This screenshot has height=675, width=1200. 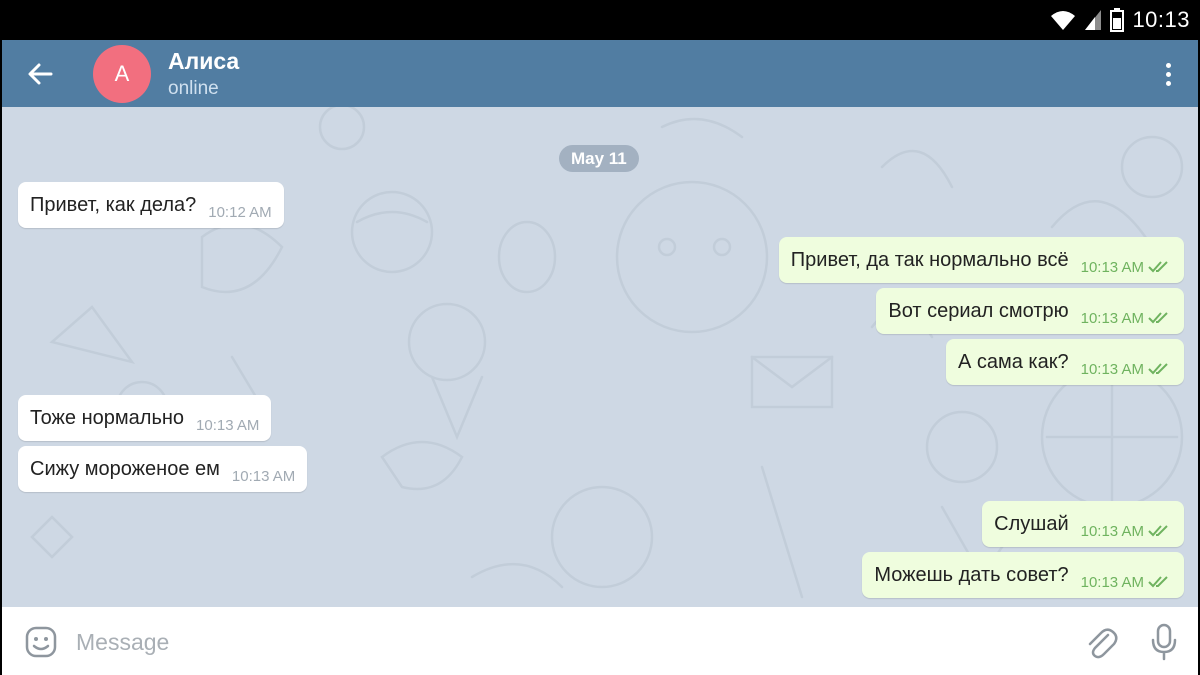 I want to click on contact-name: Алиса, so click(x=203, y=61).